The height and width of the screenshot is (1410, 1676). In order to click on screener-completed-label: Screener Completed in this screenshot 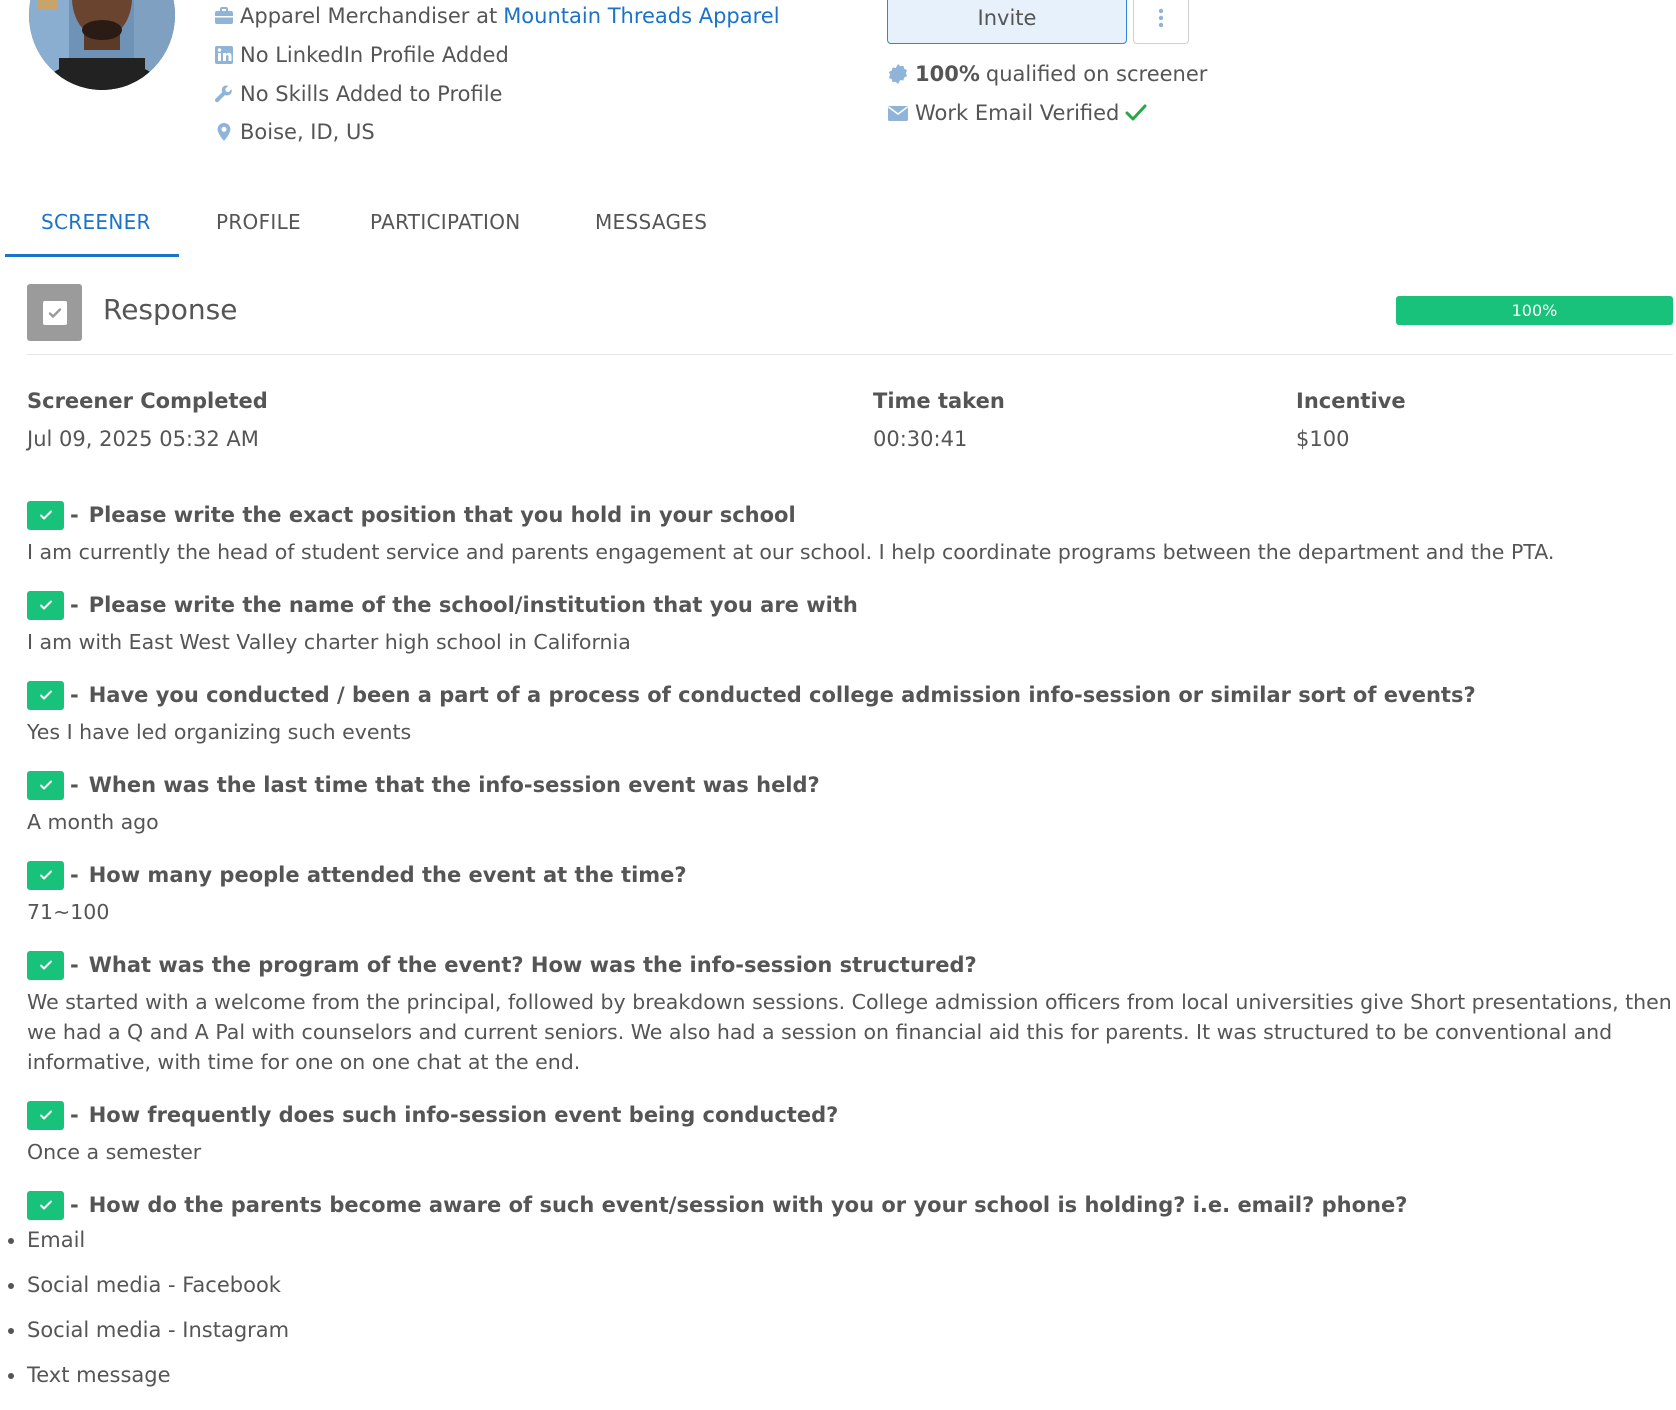, I will do `click(147, 401)`.